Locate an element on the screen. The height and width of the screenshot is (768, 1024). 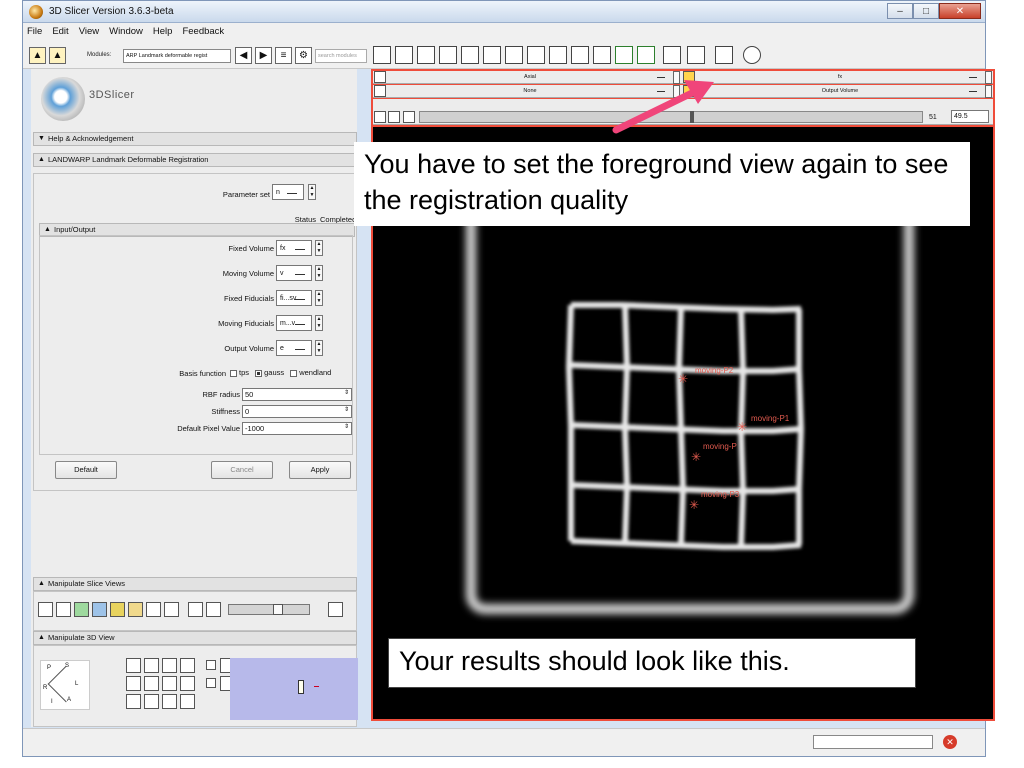
view3d-section-header: ▲ Manipulate 3D View is located at coordinates (195, 638).